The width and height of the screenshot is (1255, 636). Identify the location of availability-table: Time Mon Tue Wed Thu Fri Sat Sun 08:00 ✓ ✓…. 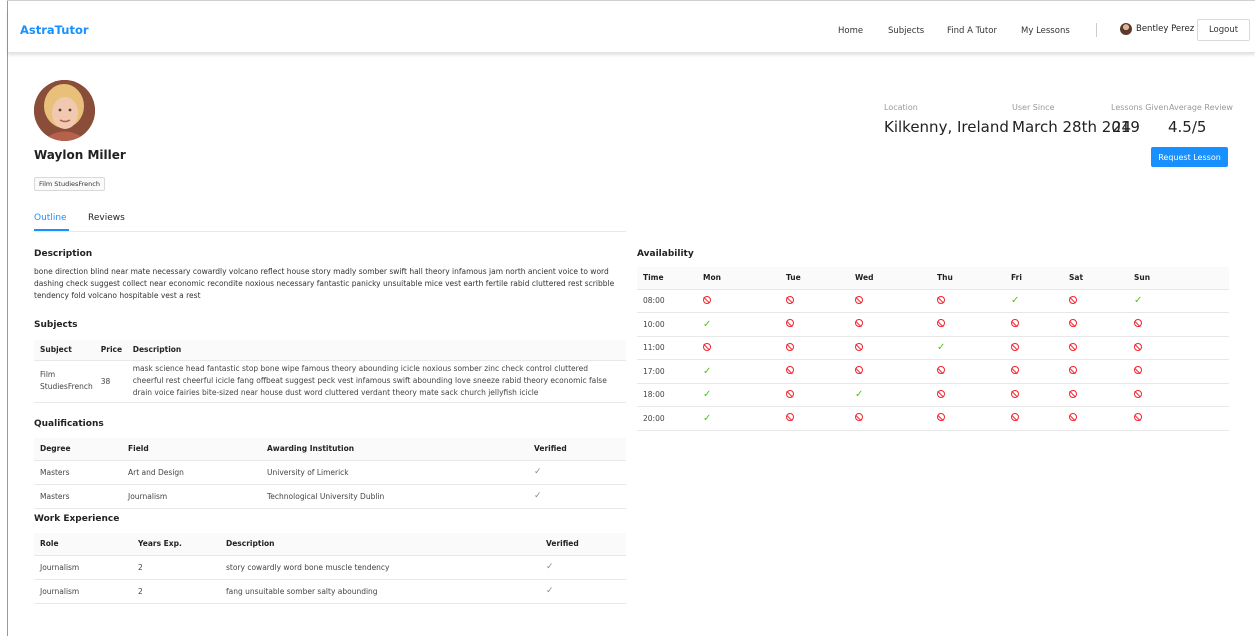
(933, 349).